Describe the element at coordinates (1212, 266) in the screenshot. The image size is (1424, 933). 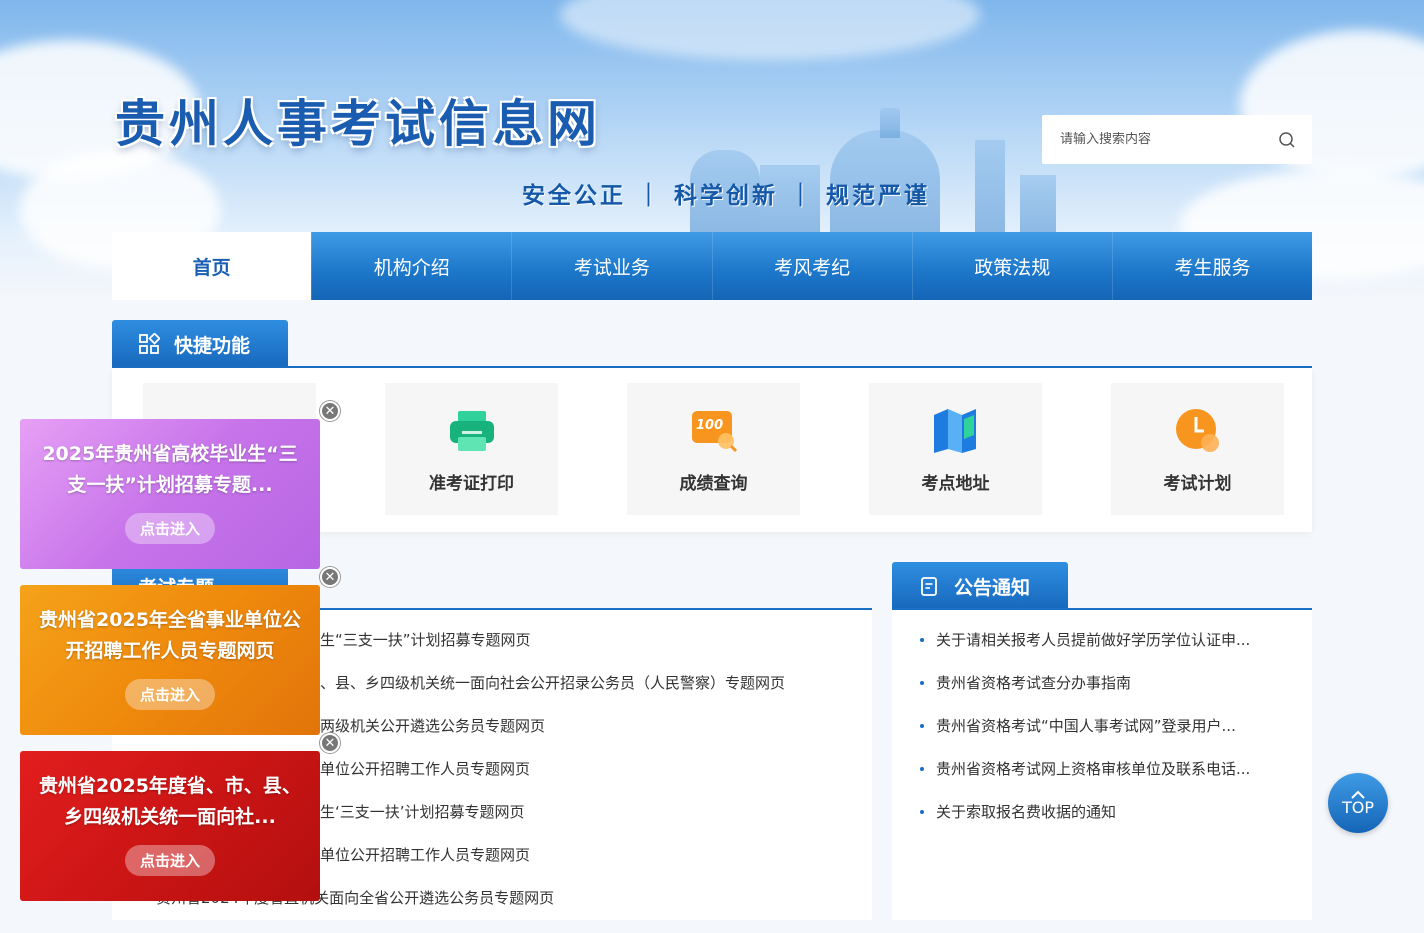
I see `nav-candidate-service: 考生服务` at that location.